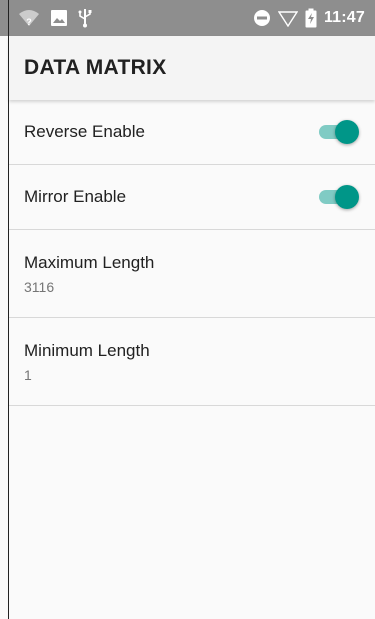 The height and width of the screenshot is (619, 375). I want to click on mirror-enable-switch, so click(338, 197).